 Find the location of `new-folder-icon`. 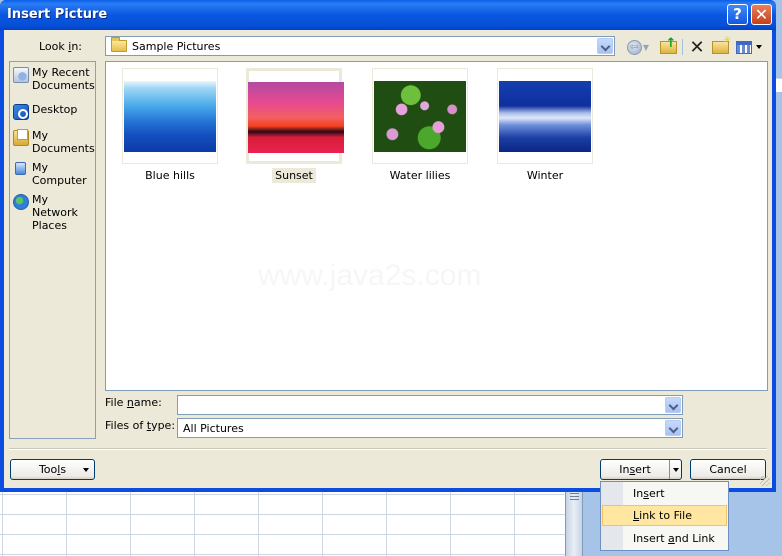

new-folder-icon is located at coordinates (721, 44).